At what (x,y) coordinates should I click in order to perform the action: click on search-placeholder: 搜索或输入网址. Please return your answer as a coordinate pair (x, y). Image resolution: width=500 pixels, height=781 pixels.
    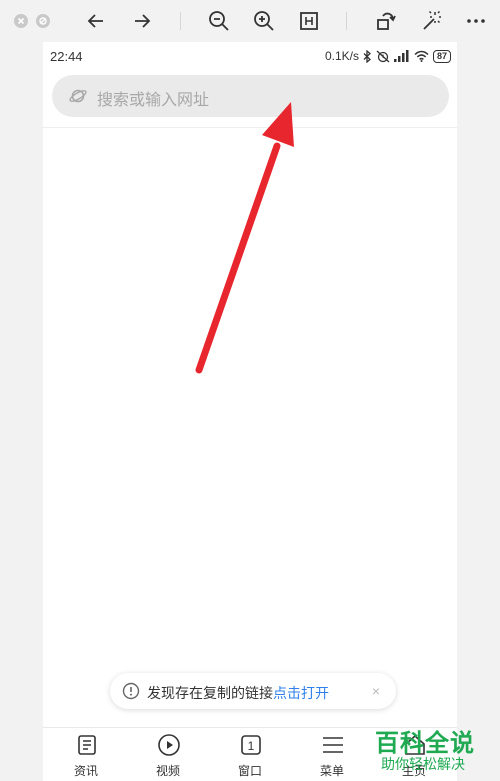
    Looking at the image, I should click on (153, 100).